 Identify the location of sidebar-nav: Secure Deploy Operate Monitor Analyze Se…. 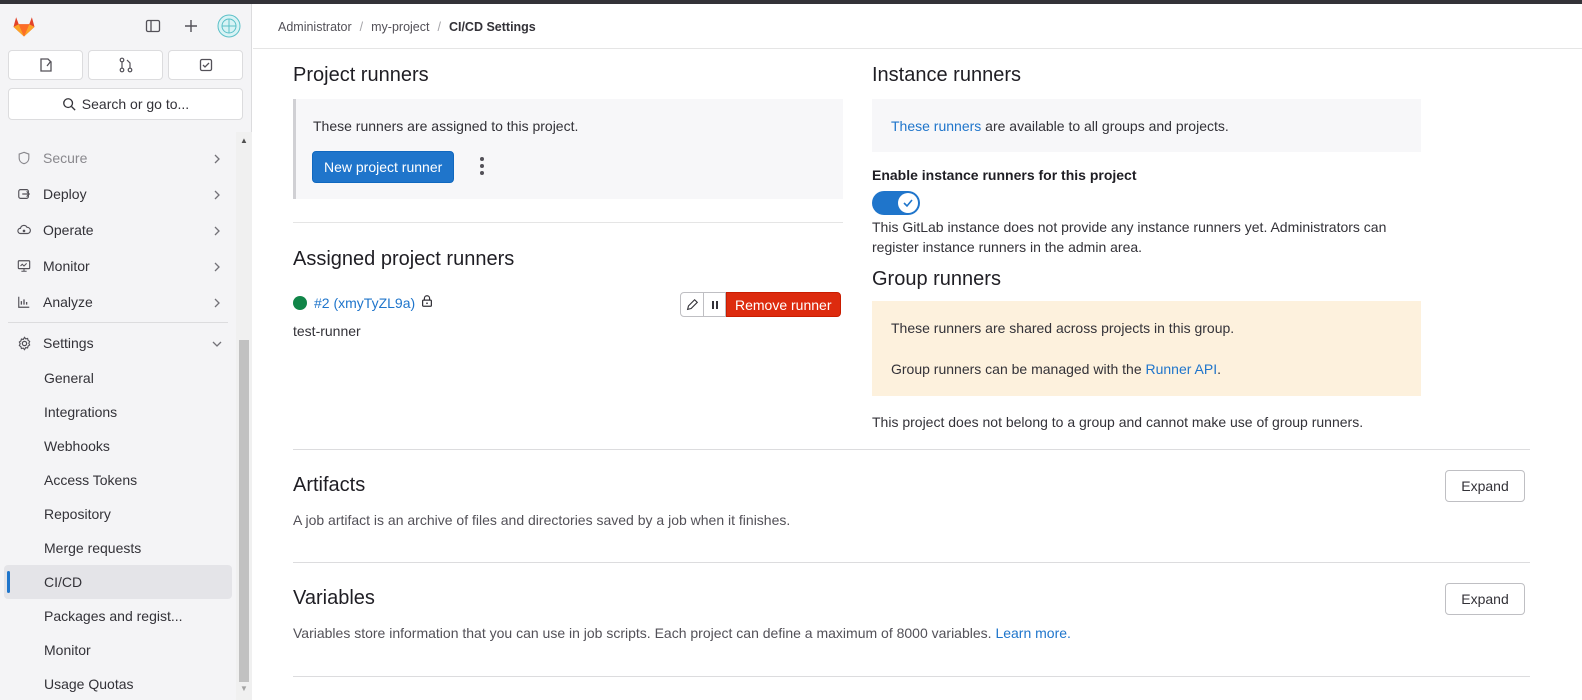
(118, 416).